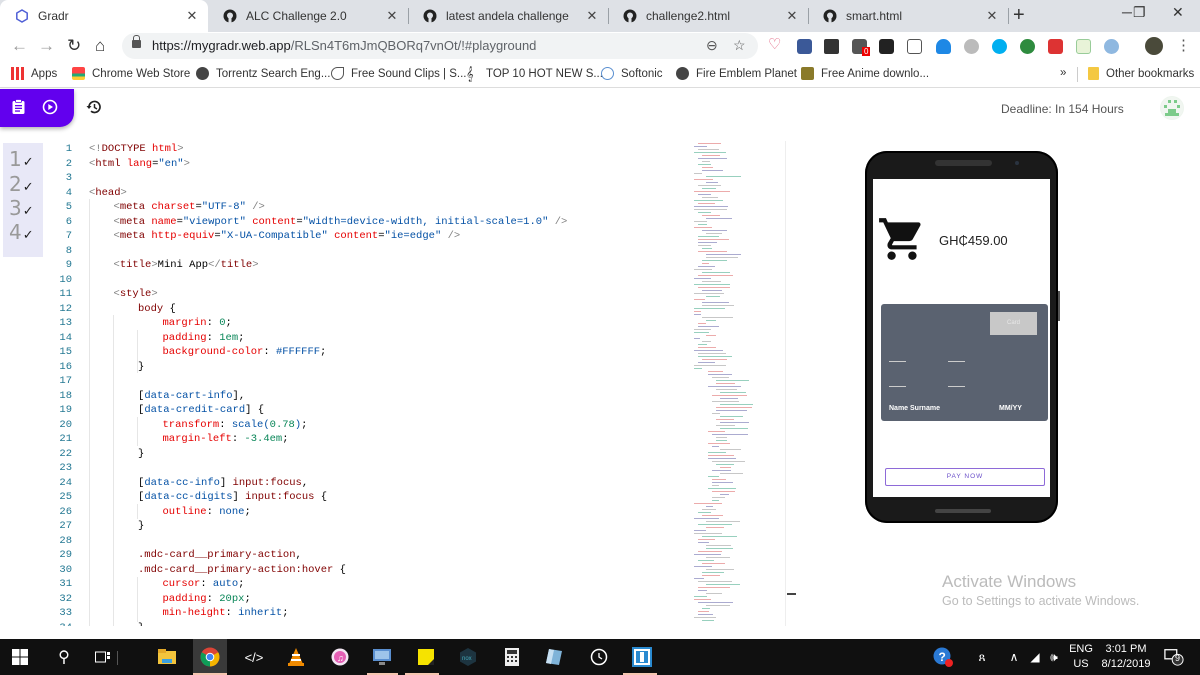 The width and height of the screenshot is (1200, 675). Describe the element at coordinates (1154, 46) in the screenshot. I see `profile-avatar` at that location.